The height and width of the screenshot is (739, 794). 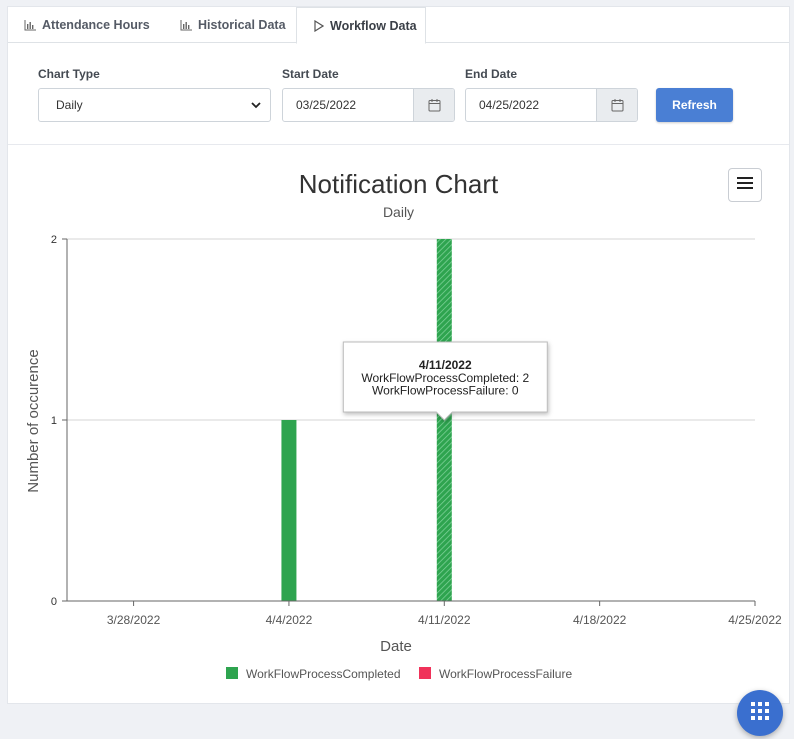 What do you see at coordinates (509, 105) in the screenshot?
I see `end-date-value: 04/25/2022` at bounding box center [509, 105].